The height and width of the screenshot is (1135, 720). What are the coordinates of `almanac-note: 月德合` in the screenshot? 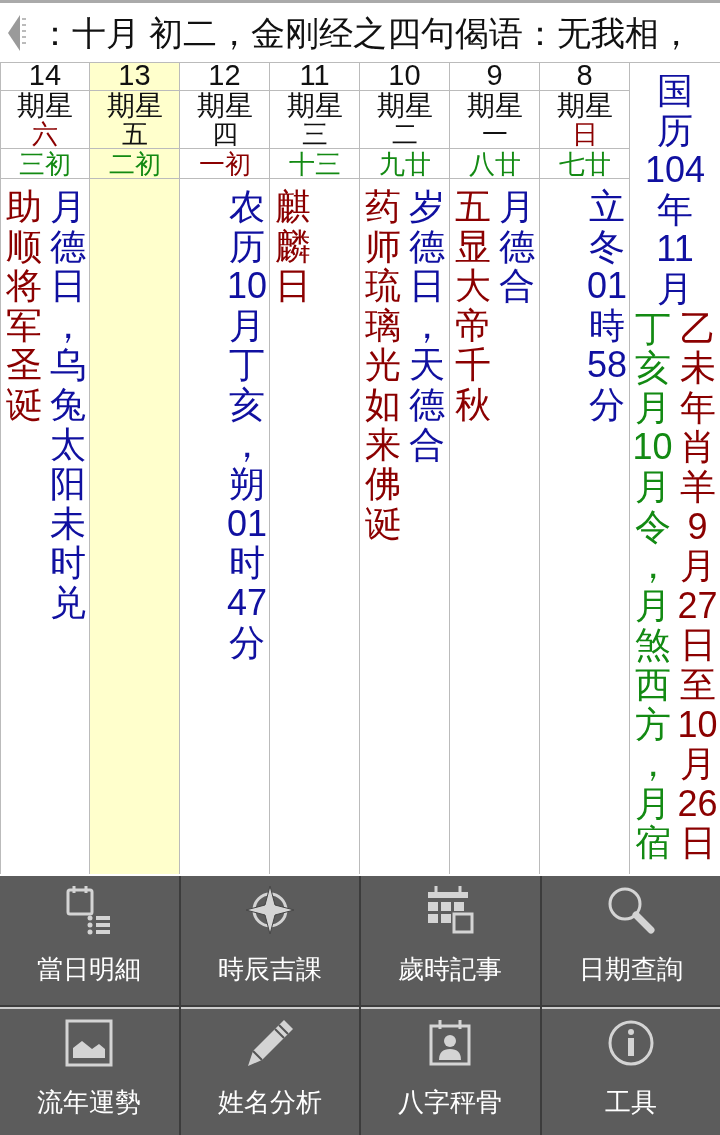 It's located at (517, 246).